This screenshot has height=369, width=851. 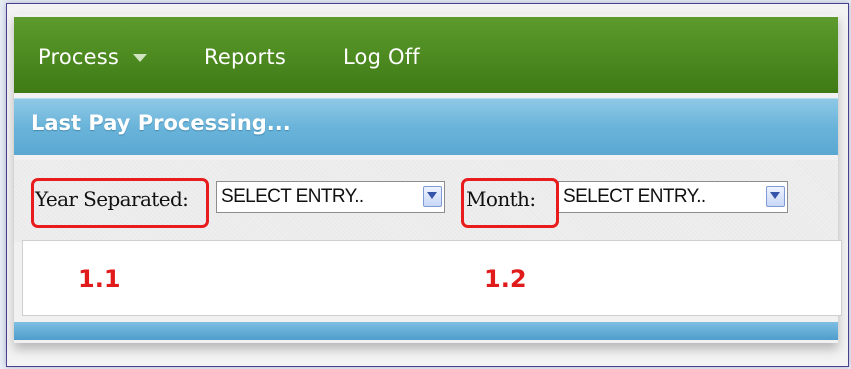 What do you see at coordinates (426, 331) in the screenshot?
I see `footer-bar` at bounding box center [426, 331].